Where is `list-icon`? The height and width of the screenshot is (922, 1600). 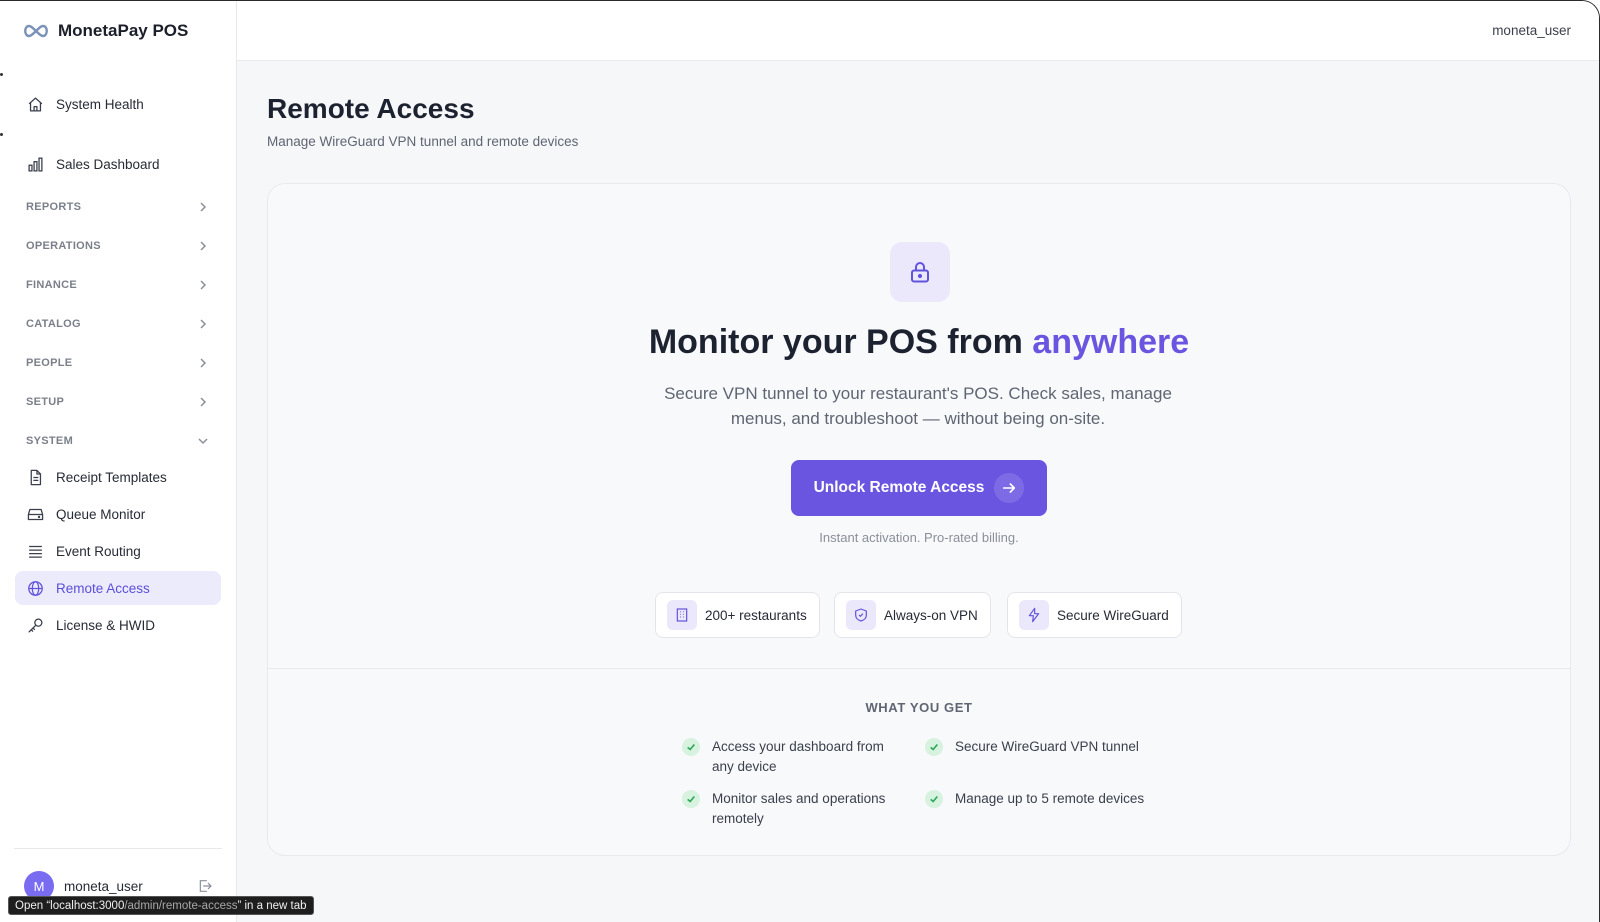 list-icon is located at coordinates (35, 551).